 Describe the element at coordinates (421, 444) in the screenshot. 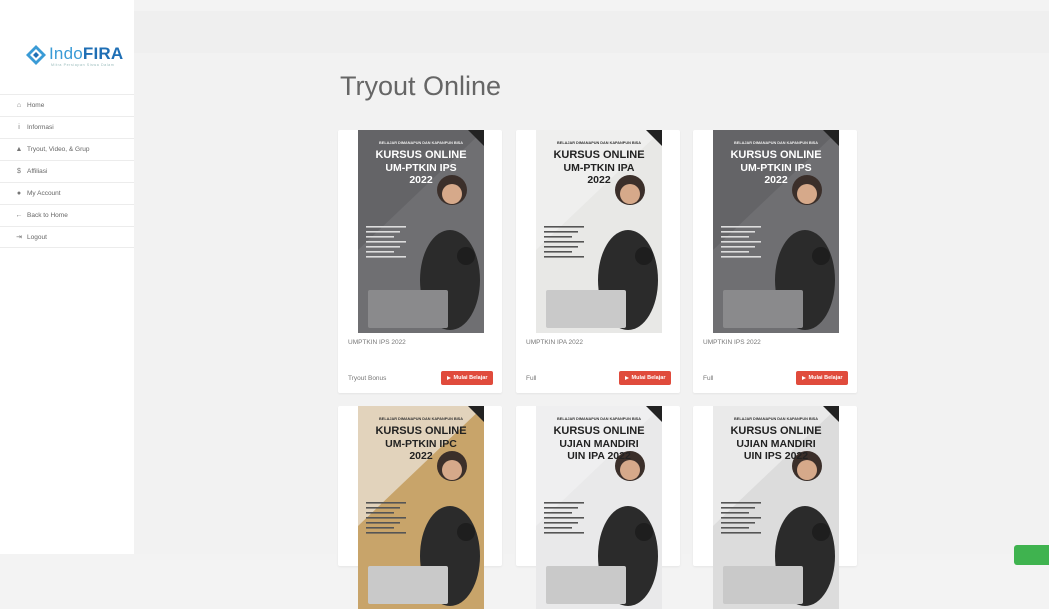

I see `cover-title-line2: UM-PTKIN IPC` at that location.